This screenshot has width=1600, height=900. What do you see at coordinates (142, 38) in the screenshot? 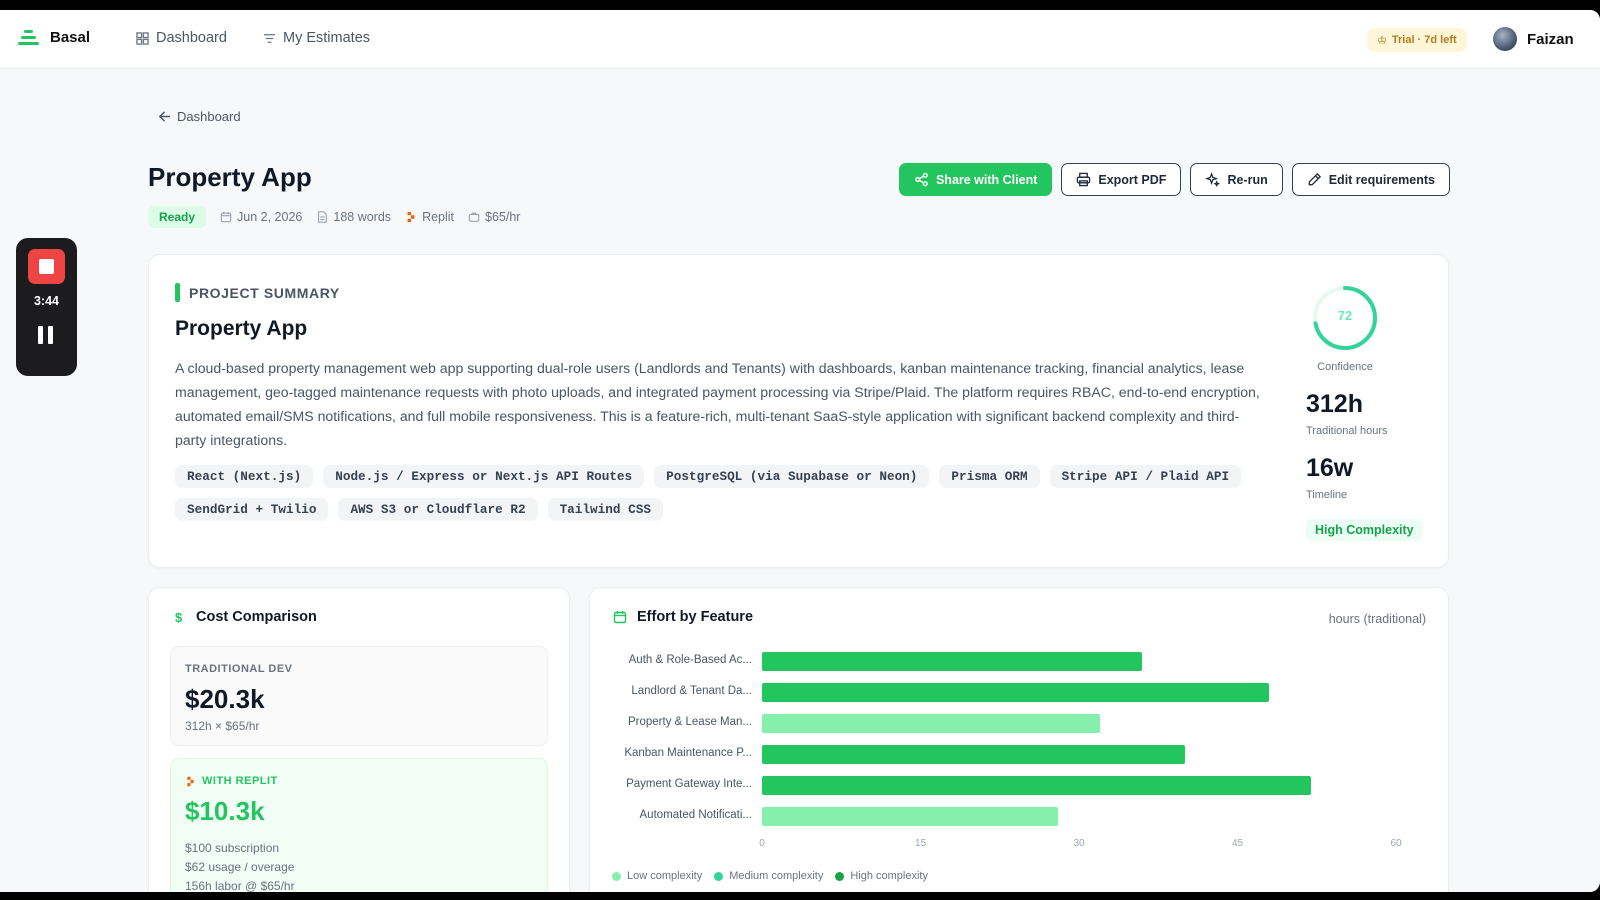
I see `grid-icon` at bounding box center [142, 38].